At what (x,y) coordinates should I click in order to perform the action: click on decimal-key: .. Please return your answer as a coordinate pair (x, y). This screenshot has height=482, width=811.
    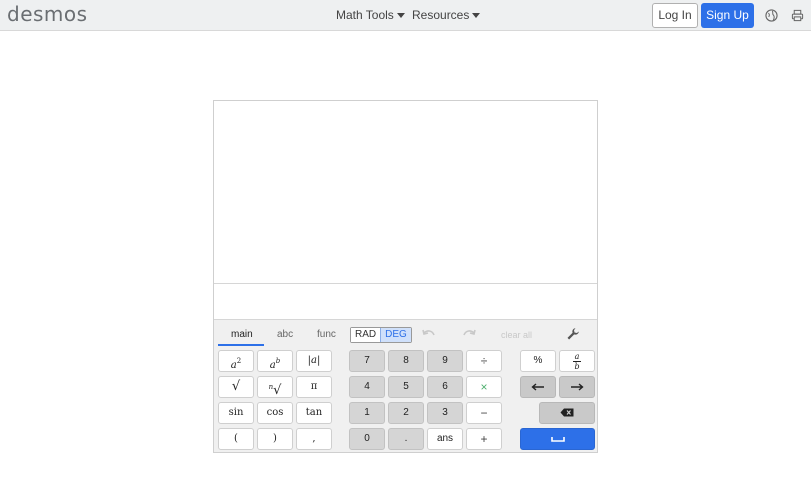
    Looking at the image, I should click on (406, 439).